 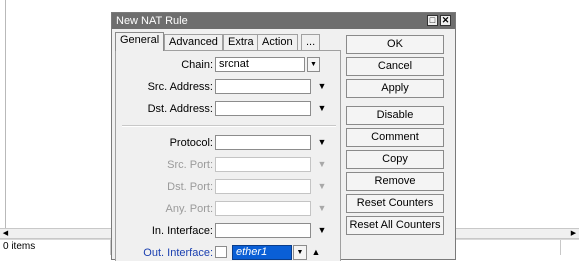 I want to click on src-address-label: Src. Address:, so click(x=180, y=87).